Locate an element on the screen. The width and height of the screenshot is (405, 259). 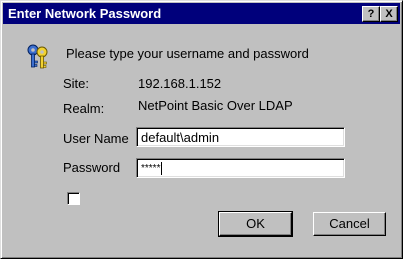
realm-label: Realm: is located at coordinates (84, 108).